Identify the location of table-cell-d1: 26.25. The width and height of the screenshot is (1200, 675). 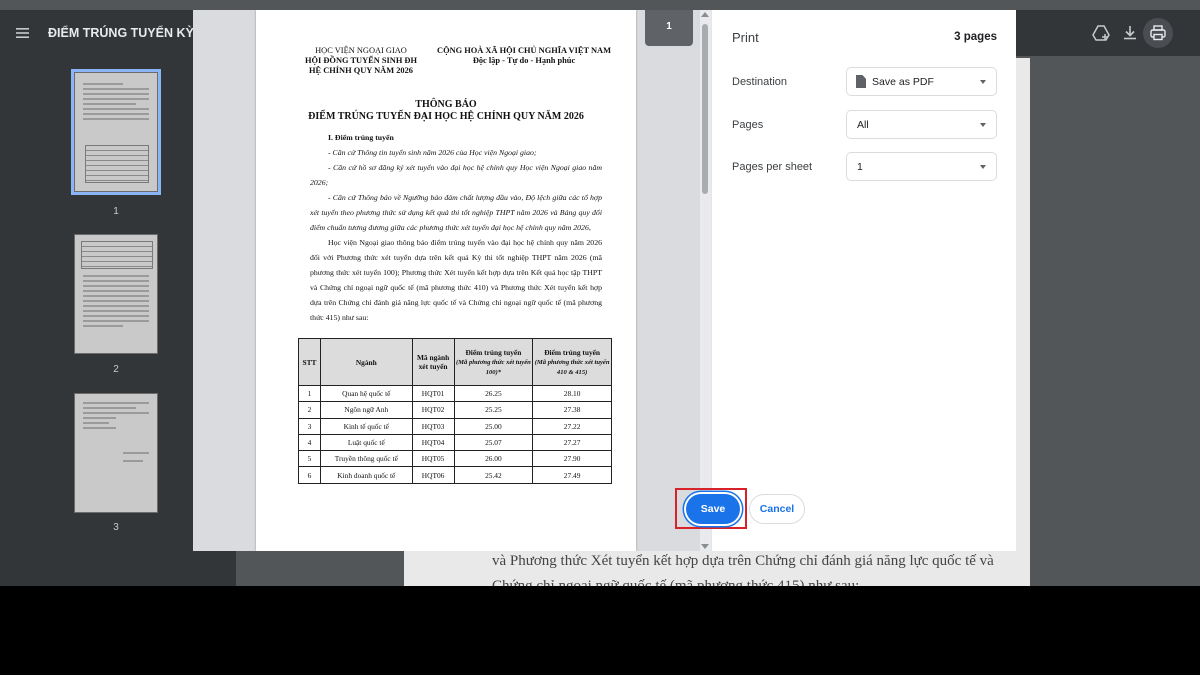
(493, 393).